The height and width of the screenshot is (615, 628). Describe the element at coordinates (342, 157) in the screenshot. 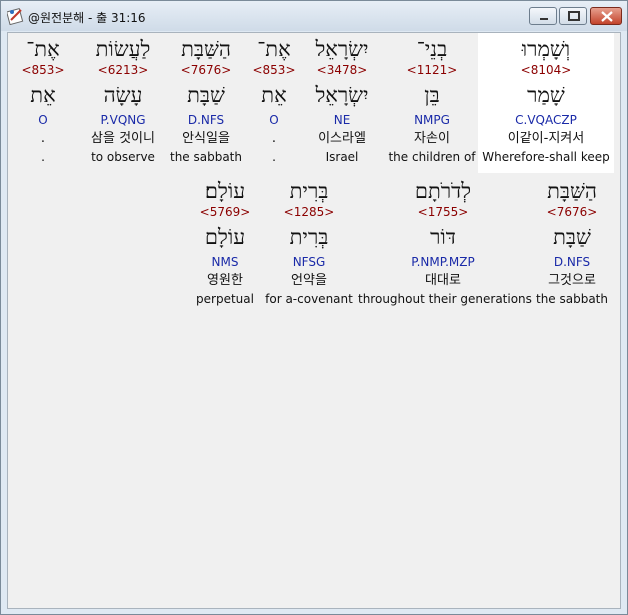

I see `english-gloss: Israel` at that location.